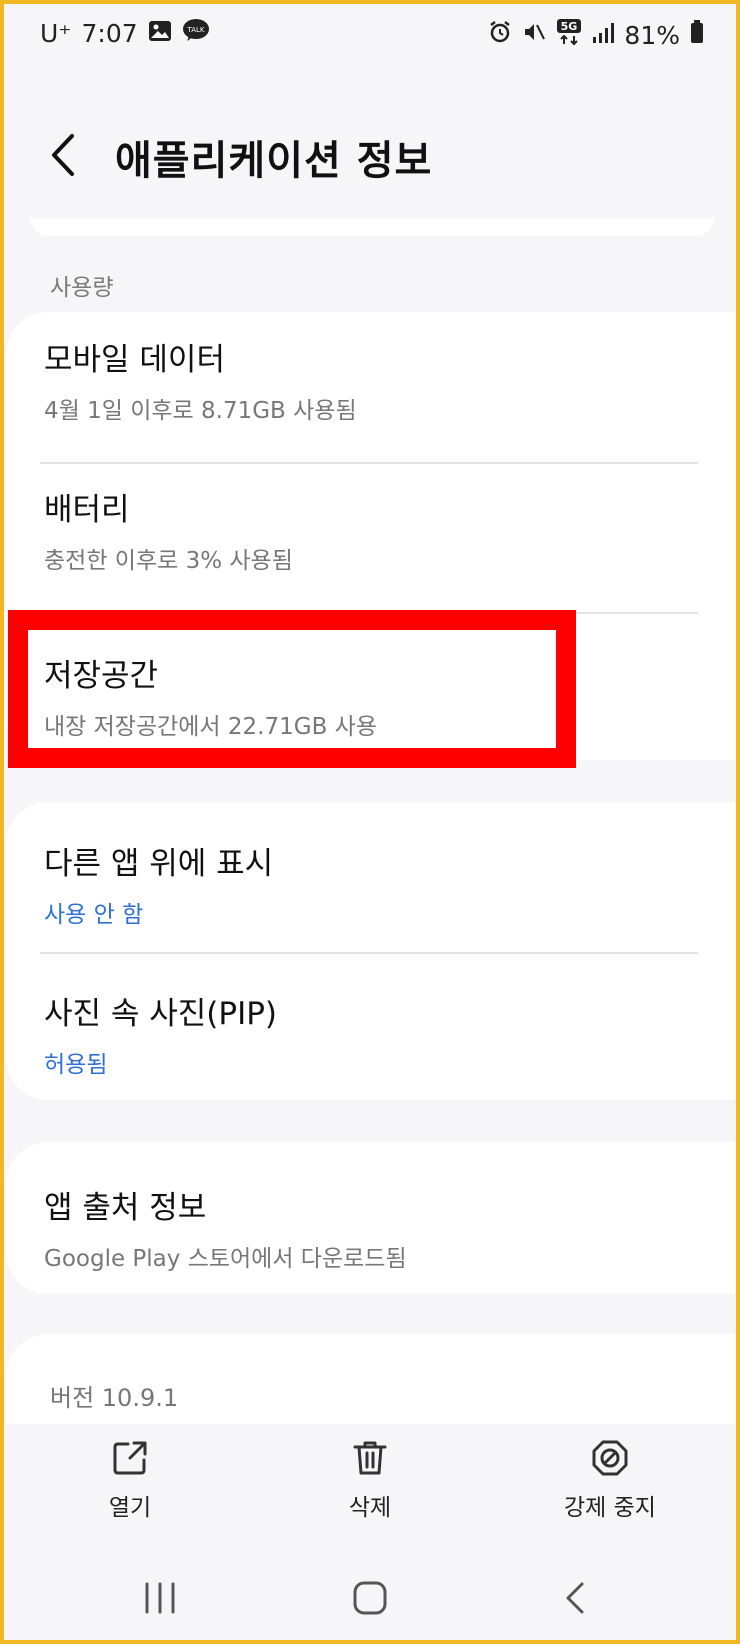  What do you see at coordinates (76, 1065) in the screenshot?
I see `picture-in-picture-status: 허용됨` at bounding box center [76, 1065].